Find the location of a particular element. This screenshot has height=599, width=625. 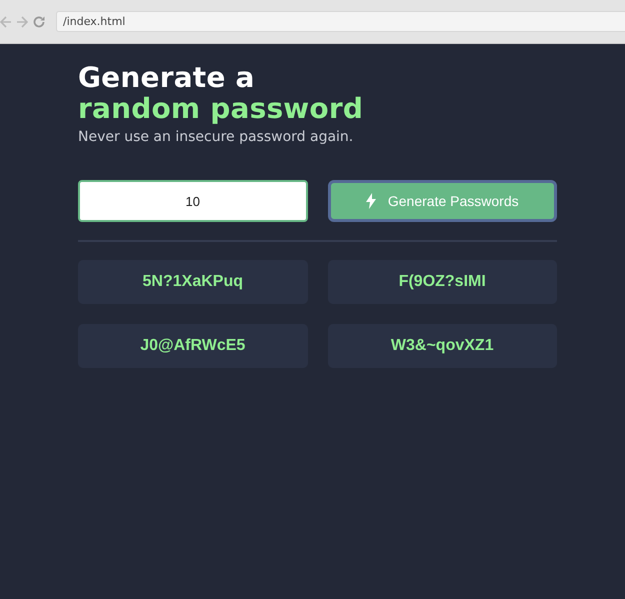

lightning-icon is located at coordinates (371, 201).